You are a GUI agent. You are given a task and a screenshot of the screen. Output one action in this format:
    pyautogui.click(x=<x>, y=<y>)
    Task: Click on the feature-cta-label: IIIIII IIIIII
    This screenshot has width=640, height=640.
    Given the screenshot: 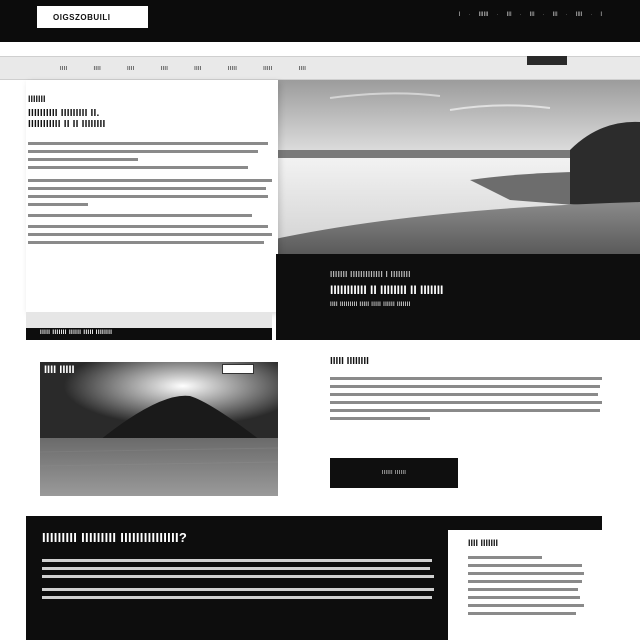 What is the action you would take?
    pyautogui.click(x=394, y=473)
    